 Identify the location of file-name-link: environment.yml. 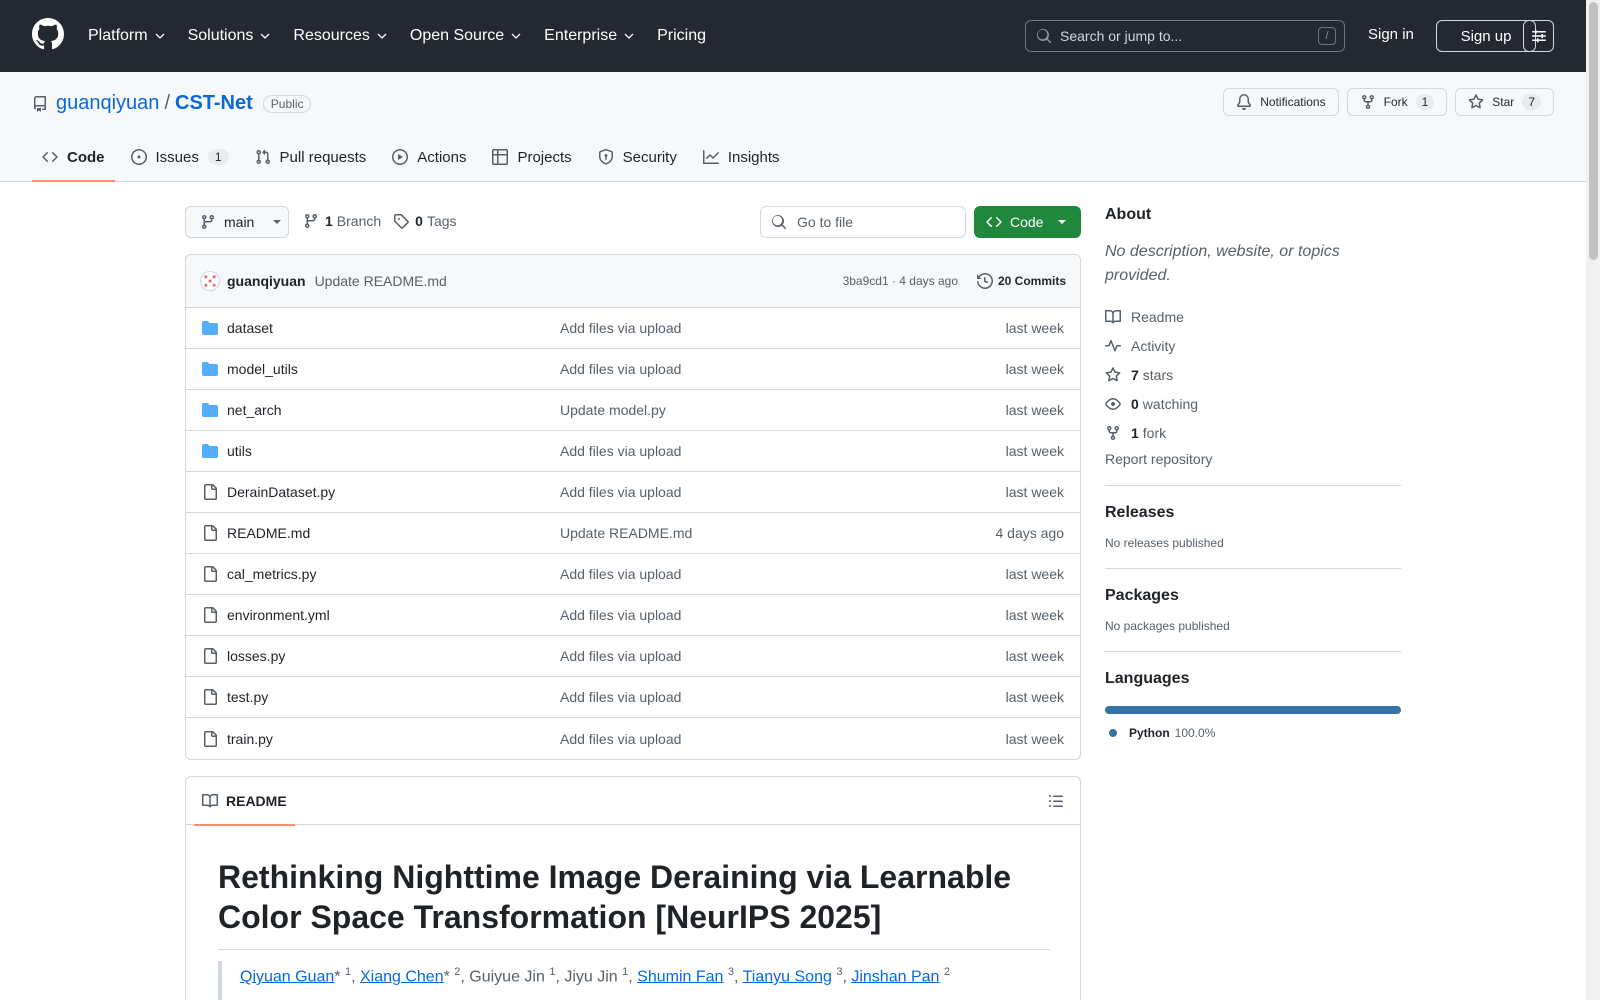
(278, 615).